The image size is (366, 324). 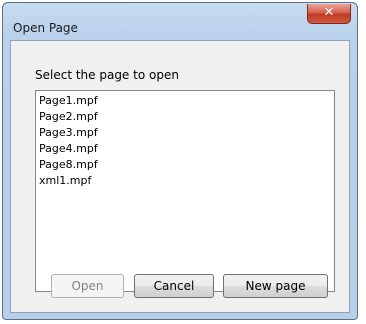 What do you see at coordinates (186, 181) in the screenshot?
I see `list-item: xml1.mpf` at bounding box center [186, 181].